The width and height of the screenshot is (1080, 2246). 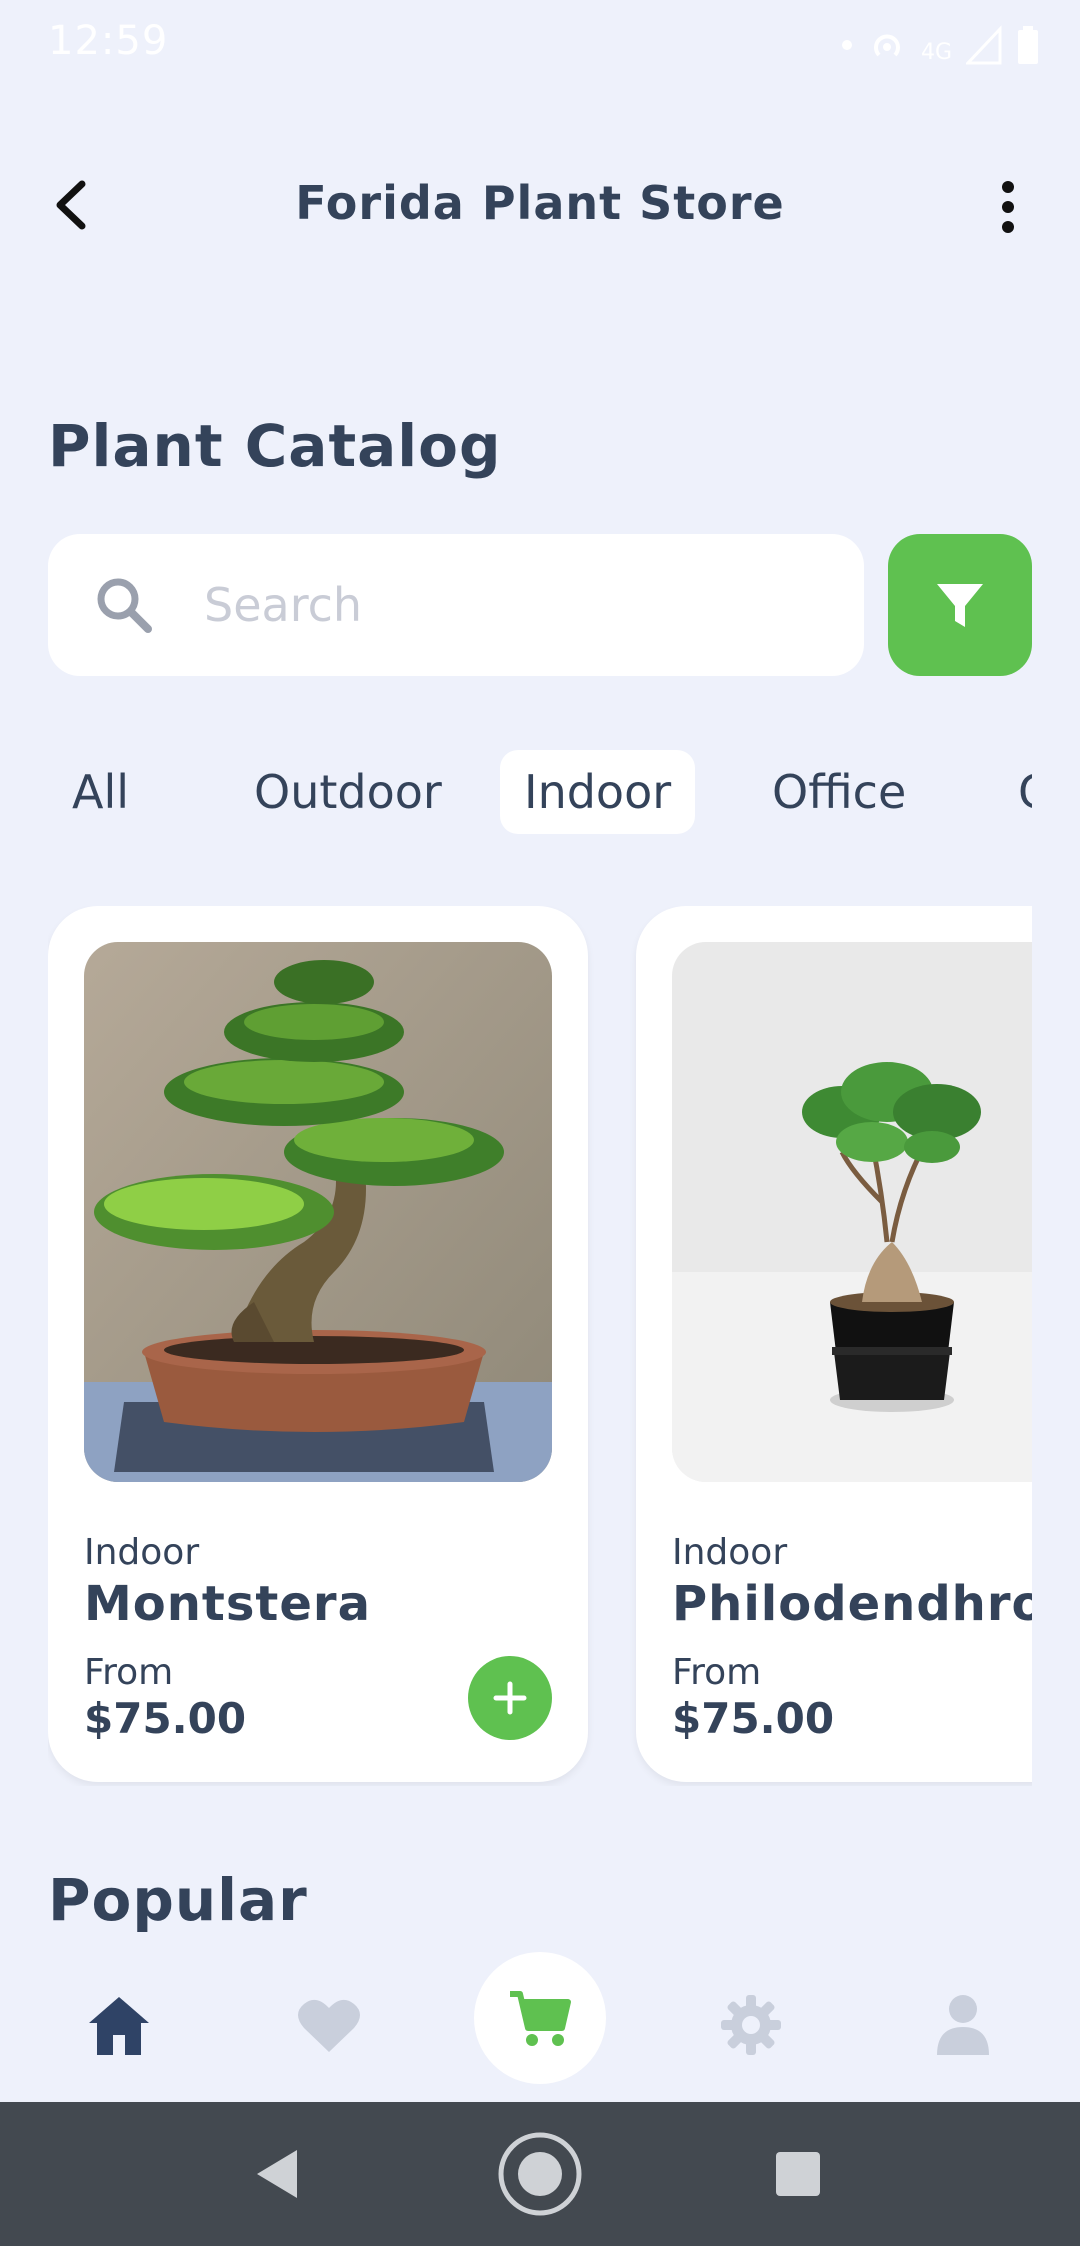 I want to click on system-home-button, so click(x=540, y=2174).